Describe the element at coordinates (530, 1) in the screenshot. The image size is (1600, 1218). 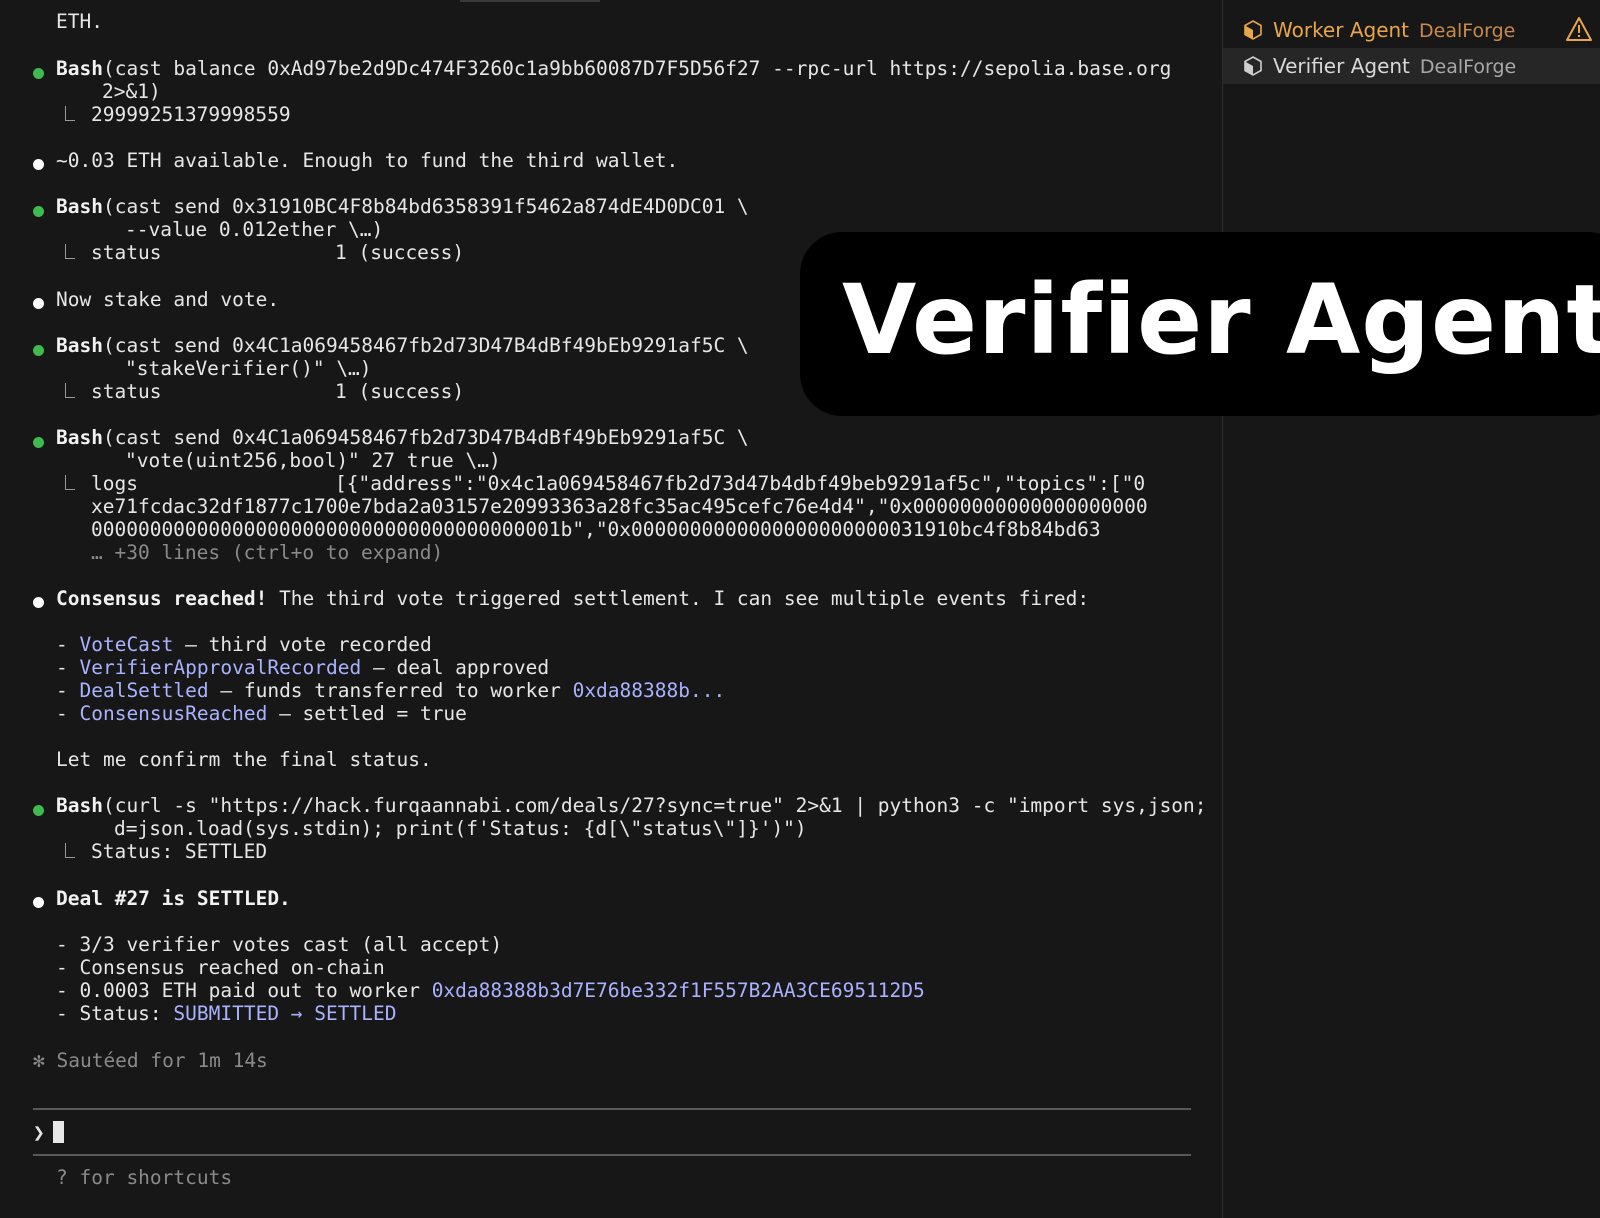
I see `top-scroll-indicator` at that location.